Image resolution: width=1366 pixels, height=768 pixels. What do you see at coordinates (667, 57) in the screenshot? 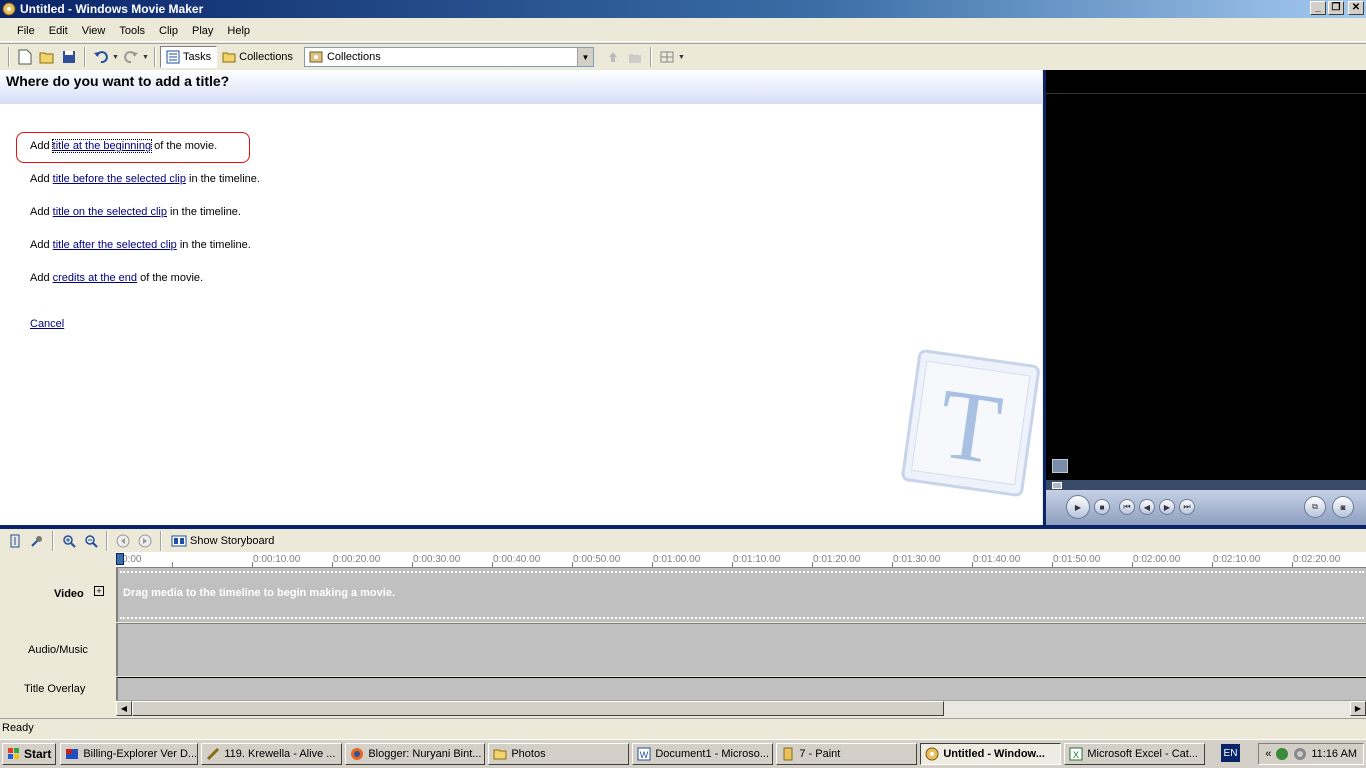
I see `views-button` at bounding box center [667, 57].